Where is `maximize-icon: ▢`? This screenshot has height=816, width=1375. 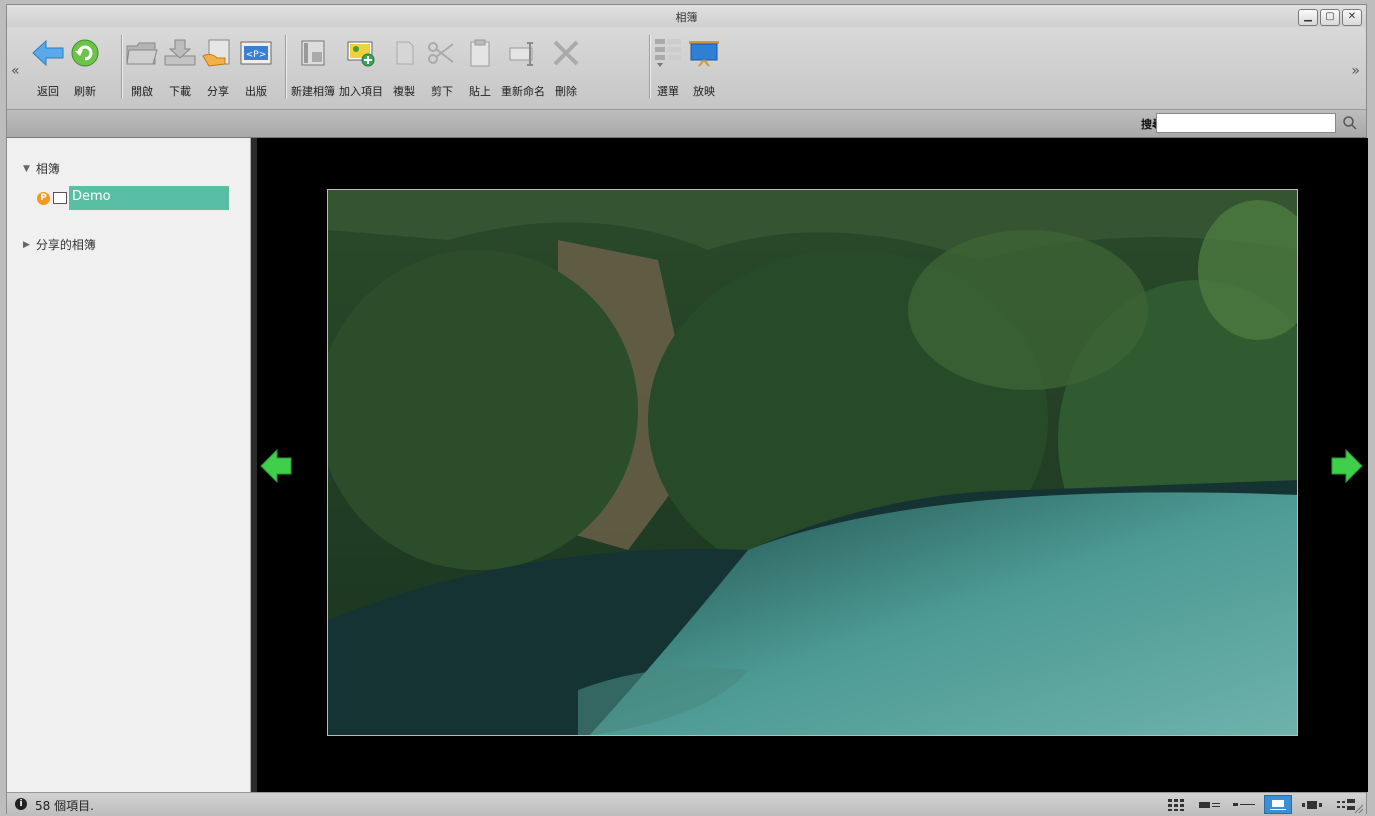
maximize-icon: ▢ is located at coordinates (1330, 17).